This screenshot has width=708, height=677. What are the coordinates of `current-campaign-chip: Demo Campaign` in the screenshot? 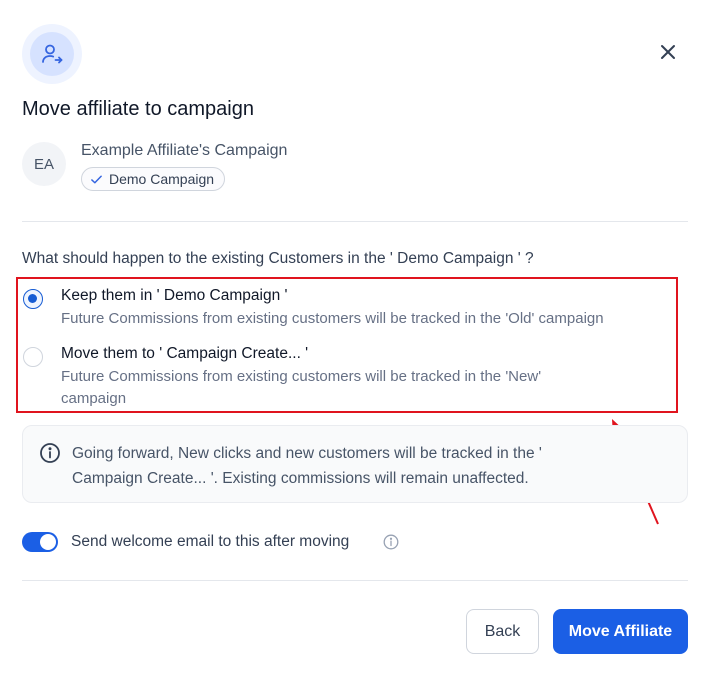 It's located at (153, 179).